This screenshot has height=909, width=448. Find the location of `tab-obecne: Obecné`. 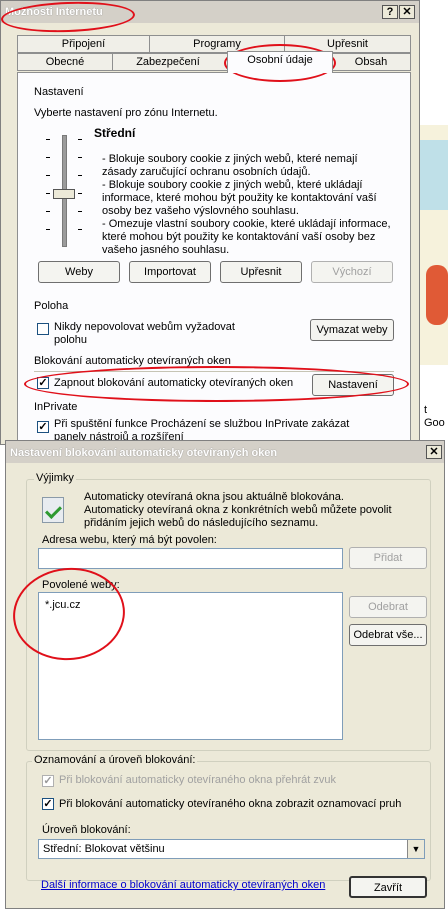

tab-obecne: Obecné is located at coordinates (65, 62).